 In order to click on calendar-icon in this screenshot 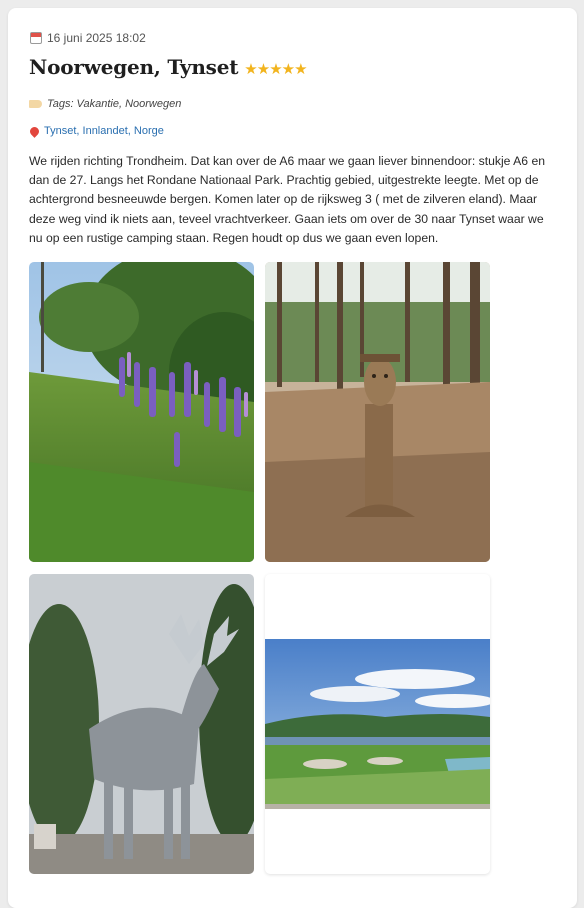, I will do `click(36, 38)`.